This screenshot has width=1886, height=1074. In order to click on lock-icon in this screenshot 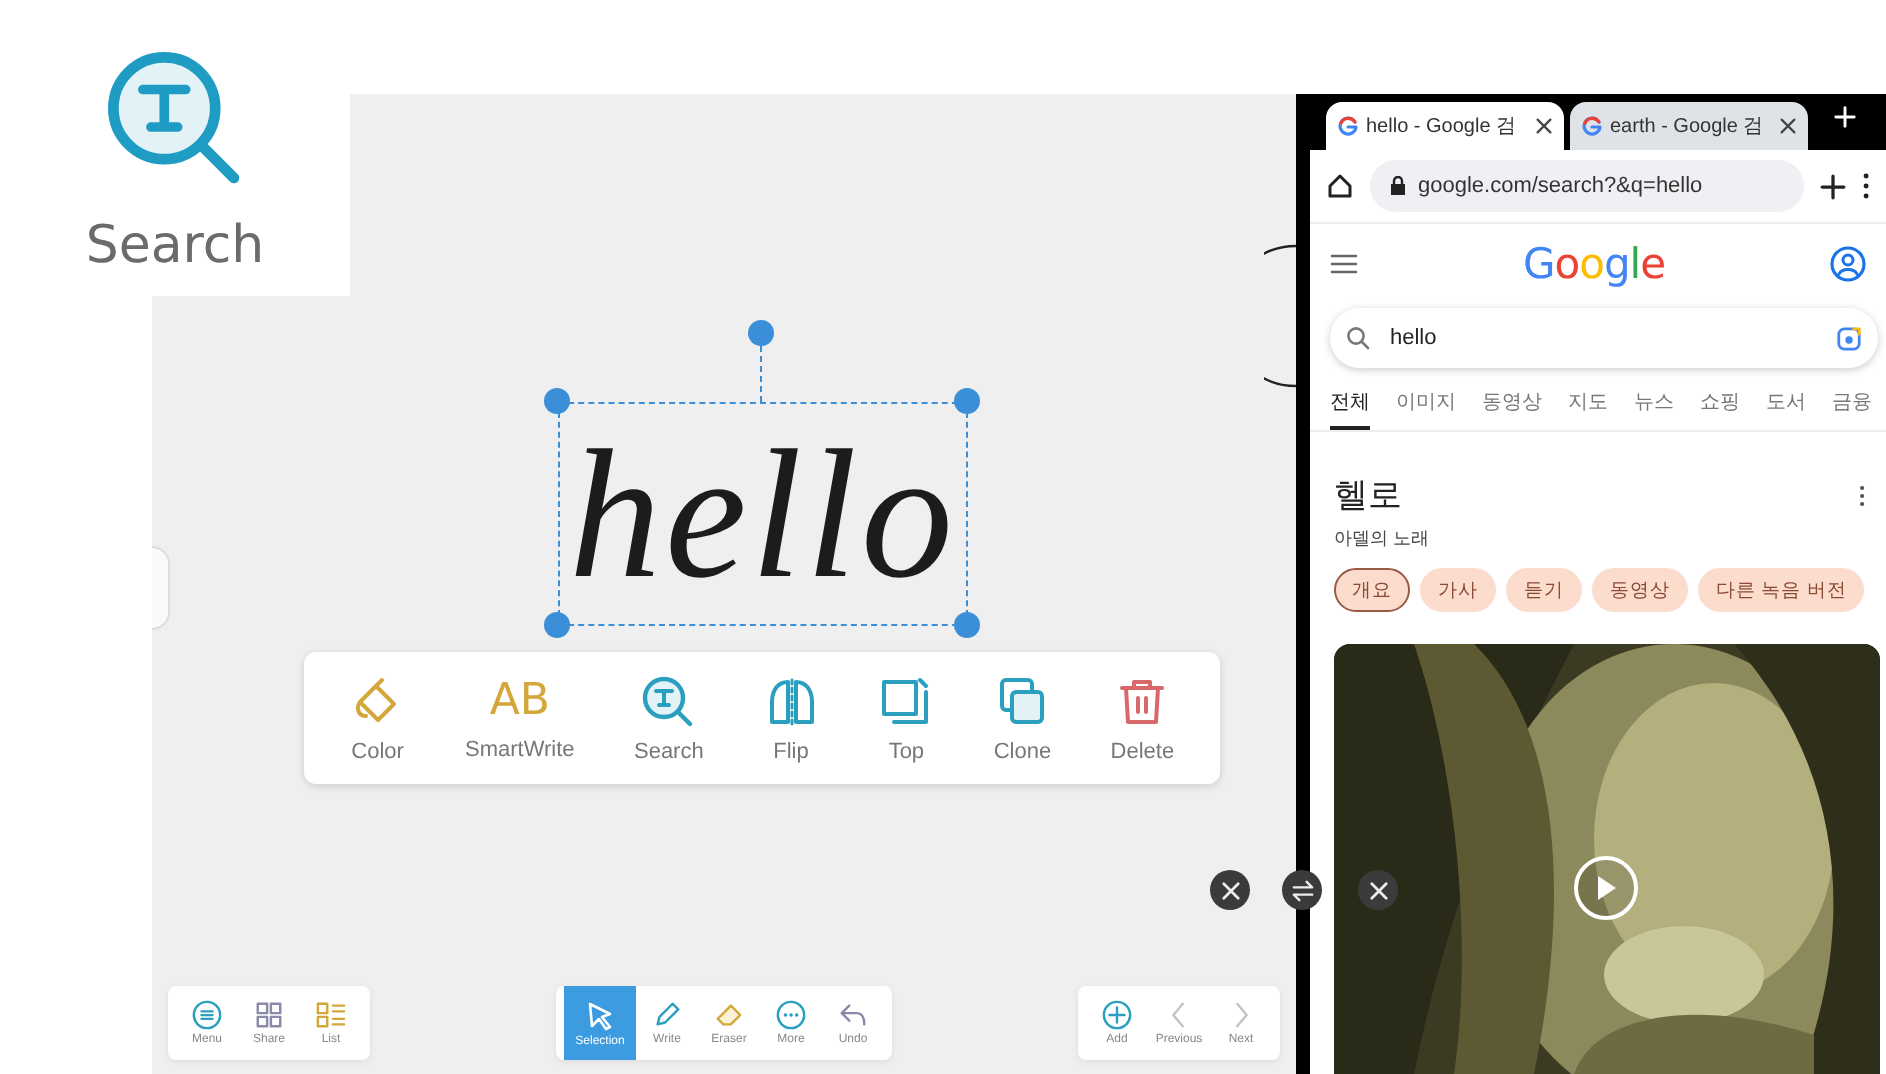, I will do `click(1398, 186)`.